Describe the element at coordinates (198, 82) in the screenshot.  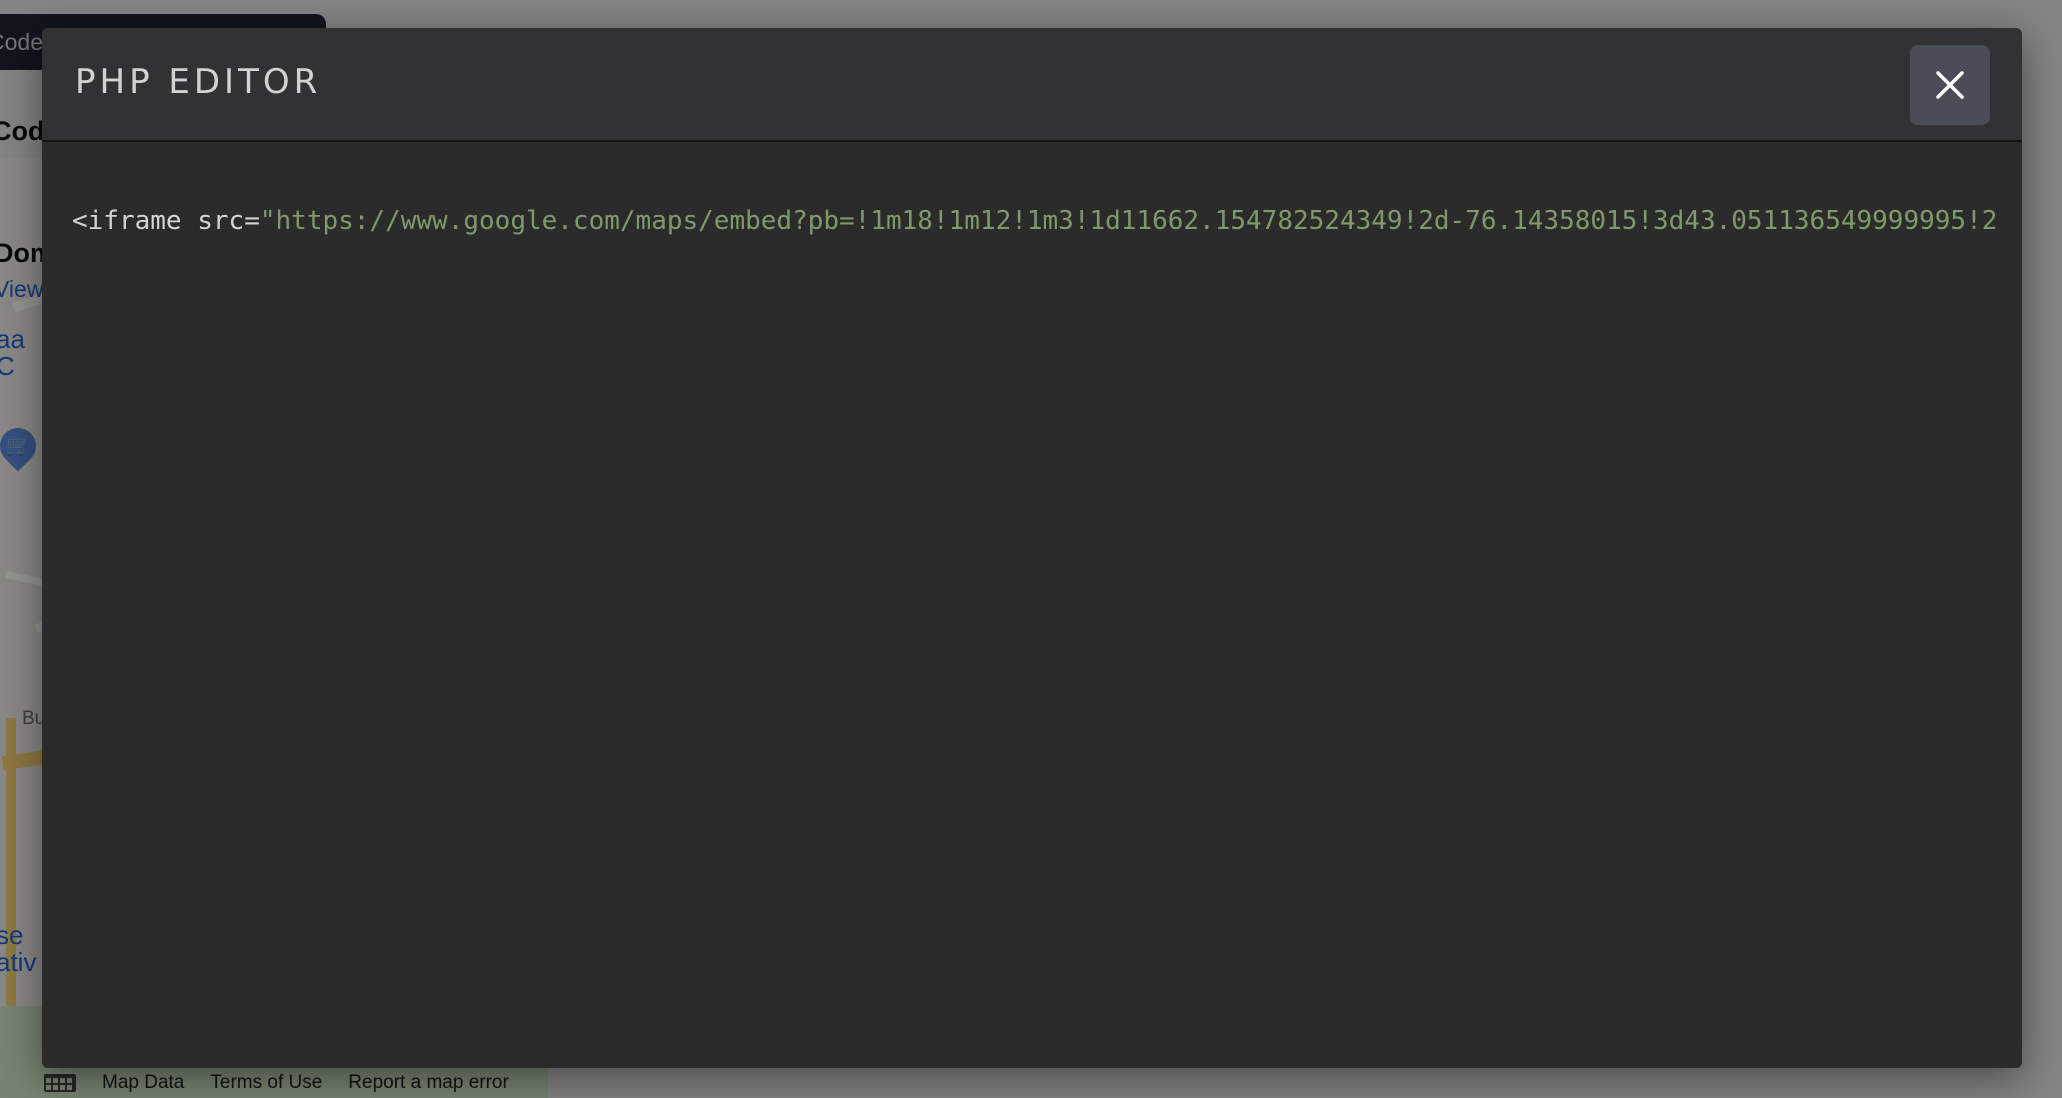
I see `modal-title: PHP EDITOR` at that location.